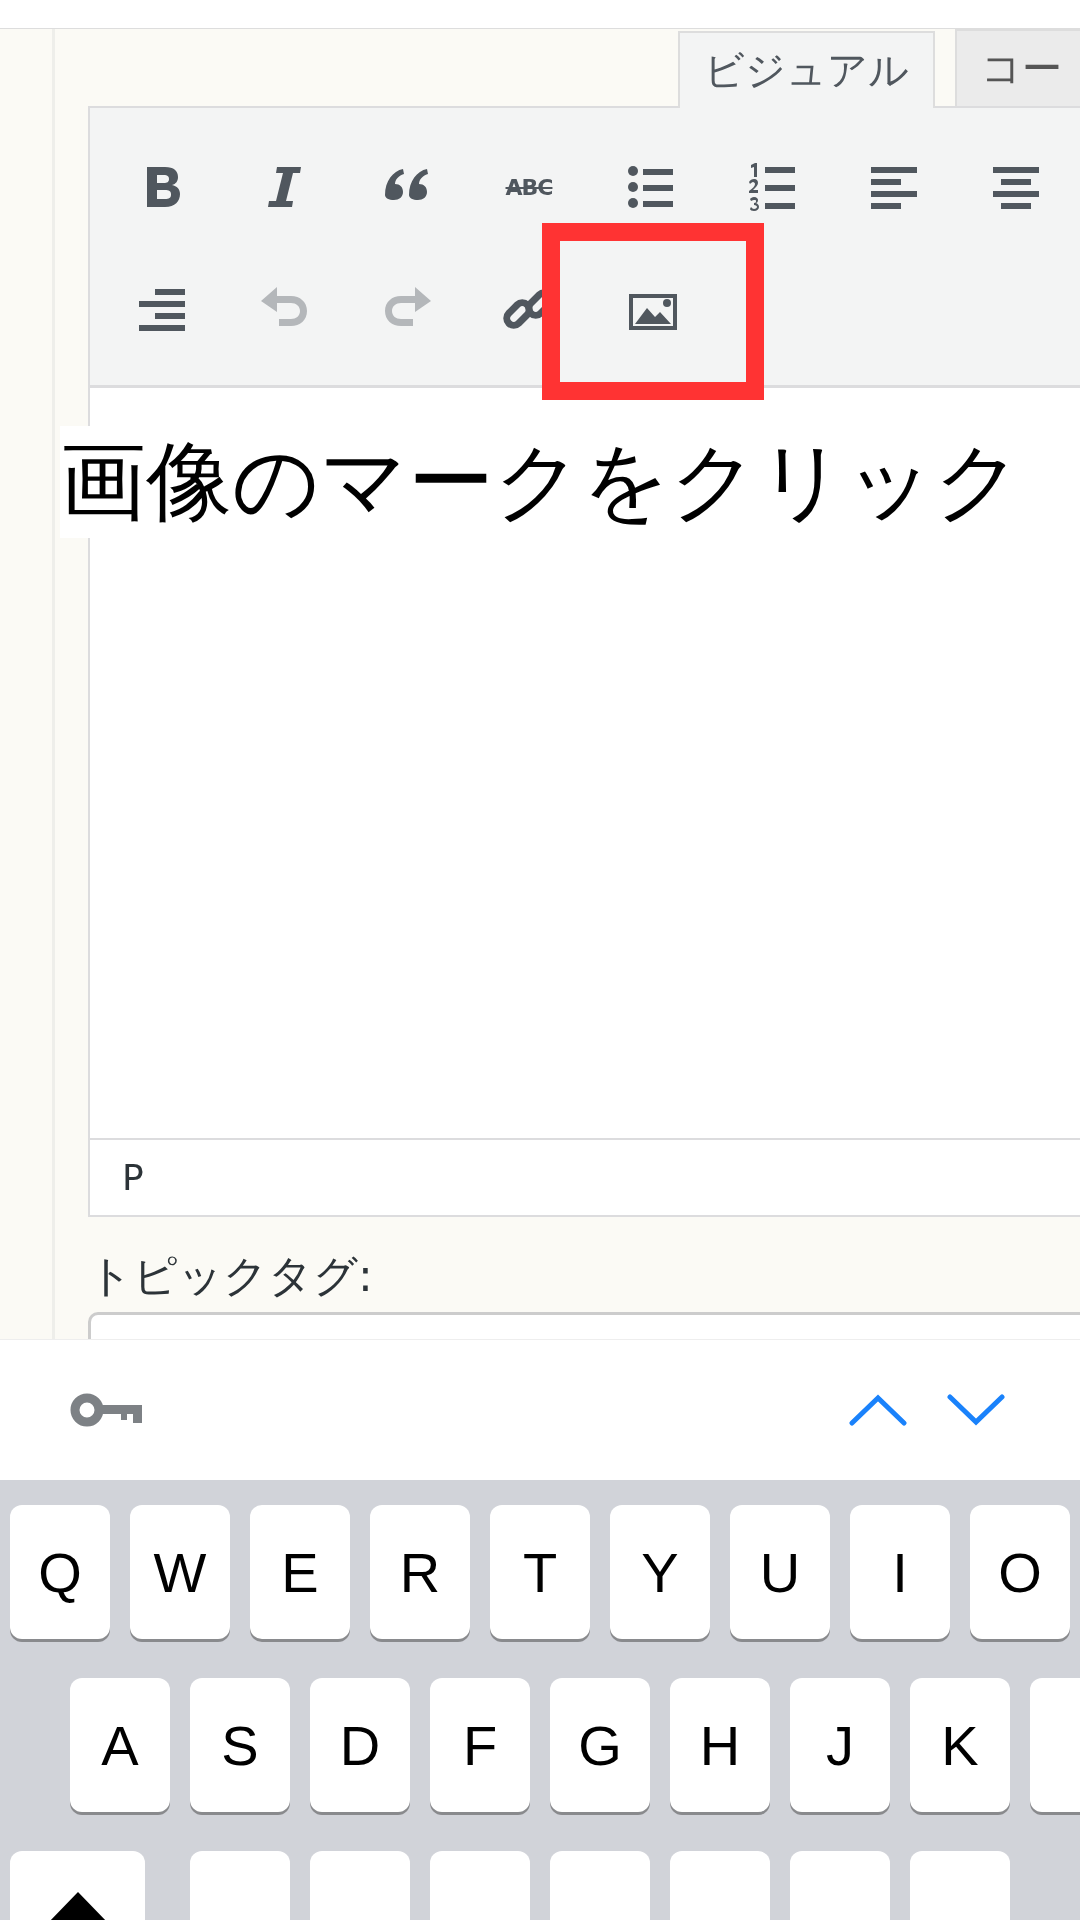 The image size is (1080, 1920). What do you see at coordinates (720, 1745) in the screenshot?
I see `key: H` at bounding box center [720, 1745].